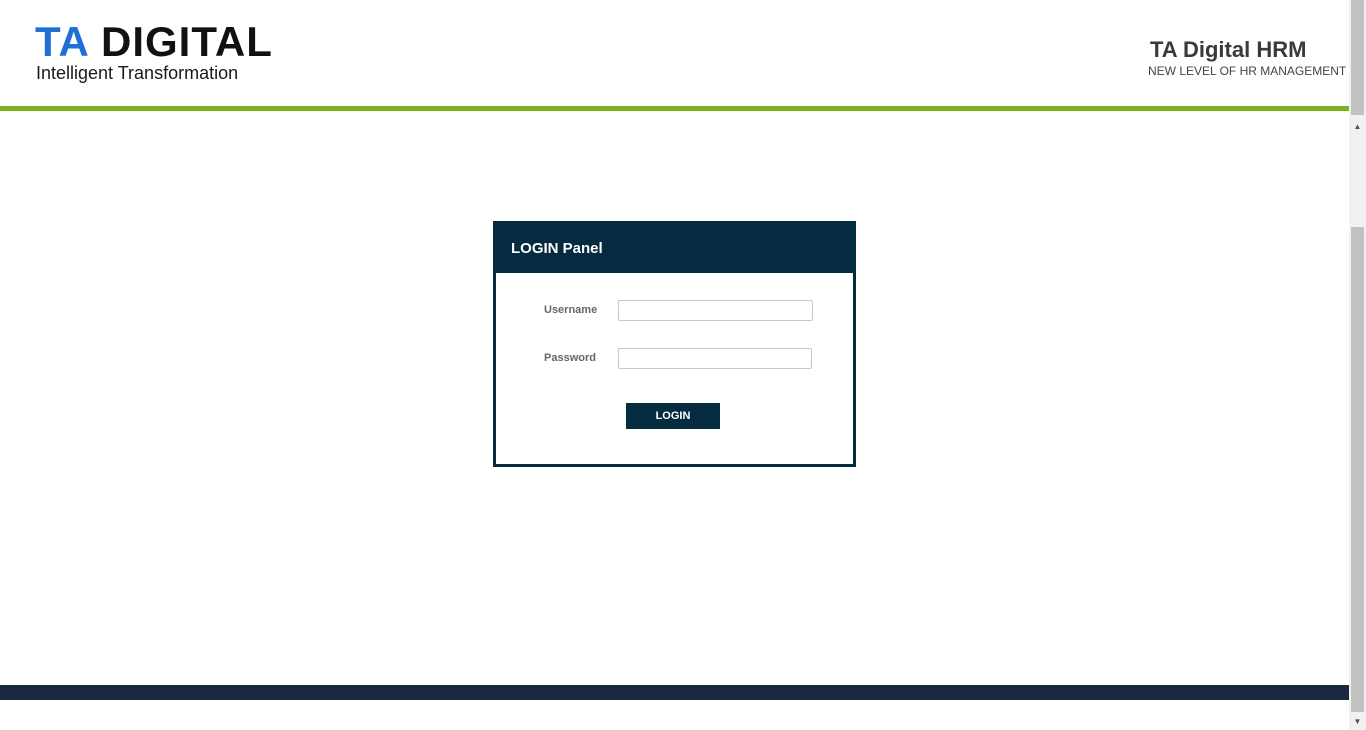  I want to click on company-logo: TA DIGITAL Intelligent Transformation, so click(160, 52).